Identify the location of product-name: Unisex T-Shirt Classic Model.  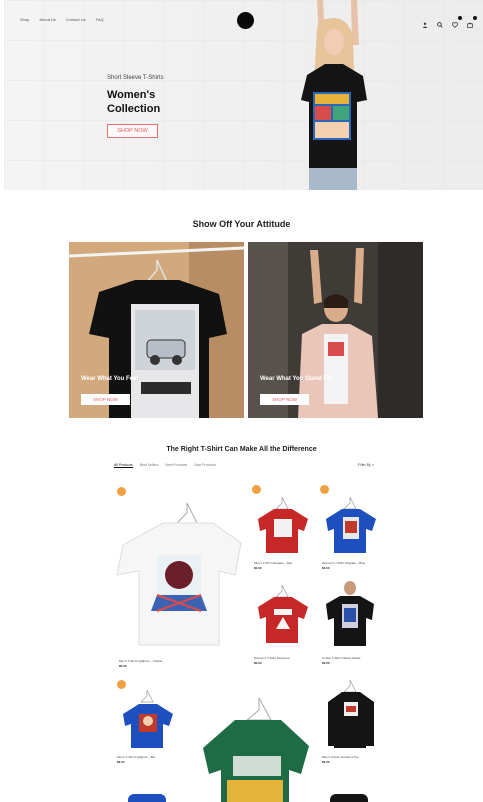
(341, 658).